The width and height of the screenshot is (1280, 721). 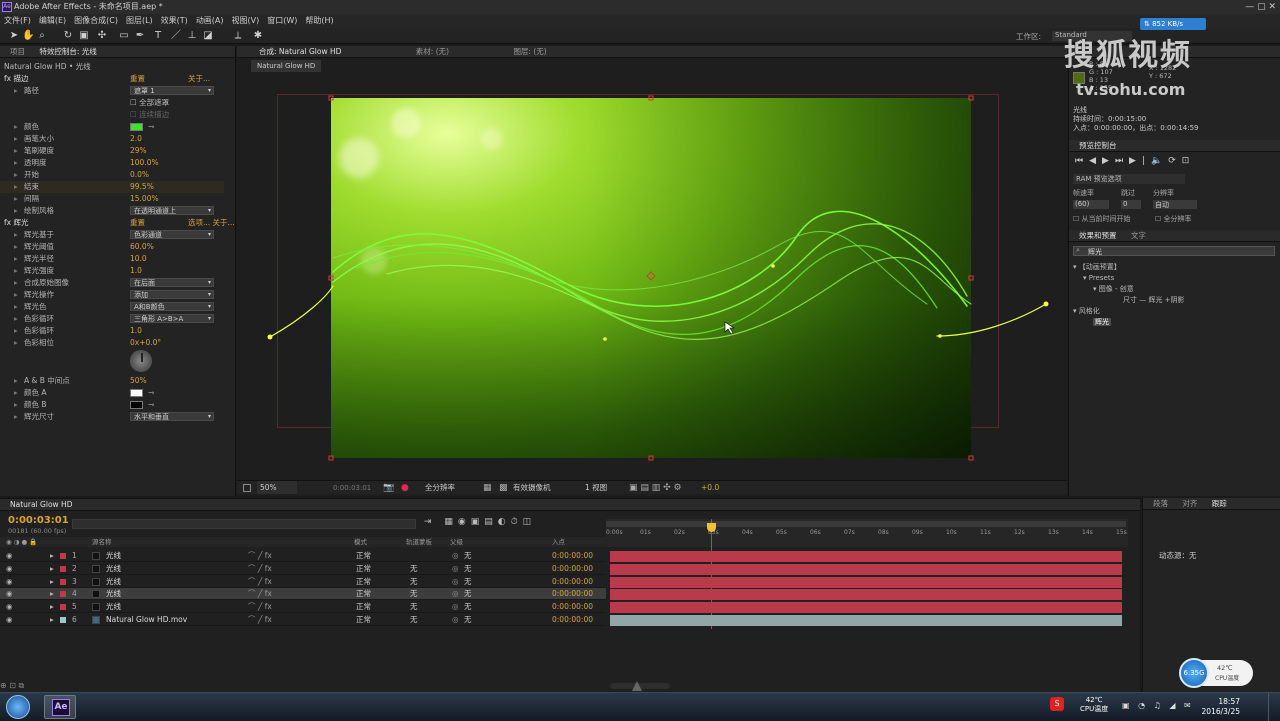 What do you see at coordinates (1091, 204) in the screenshot?
I see `fps-dropdown: (60)` at bounding box center [1091, 204].